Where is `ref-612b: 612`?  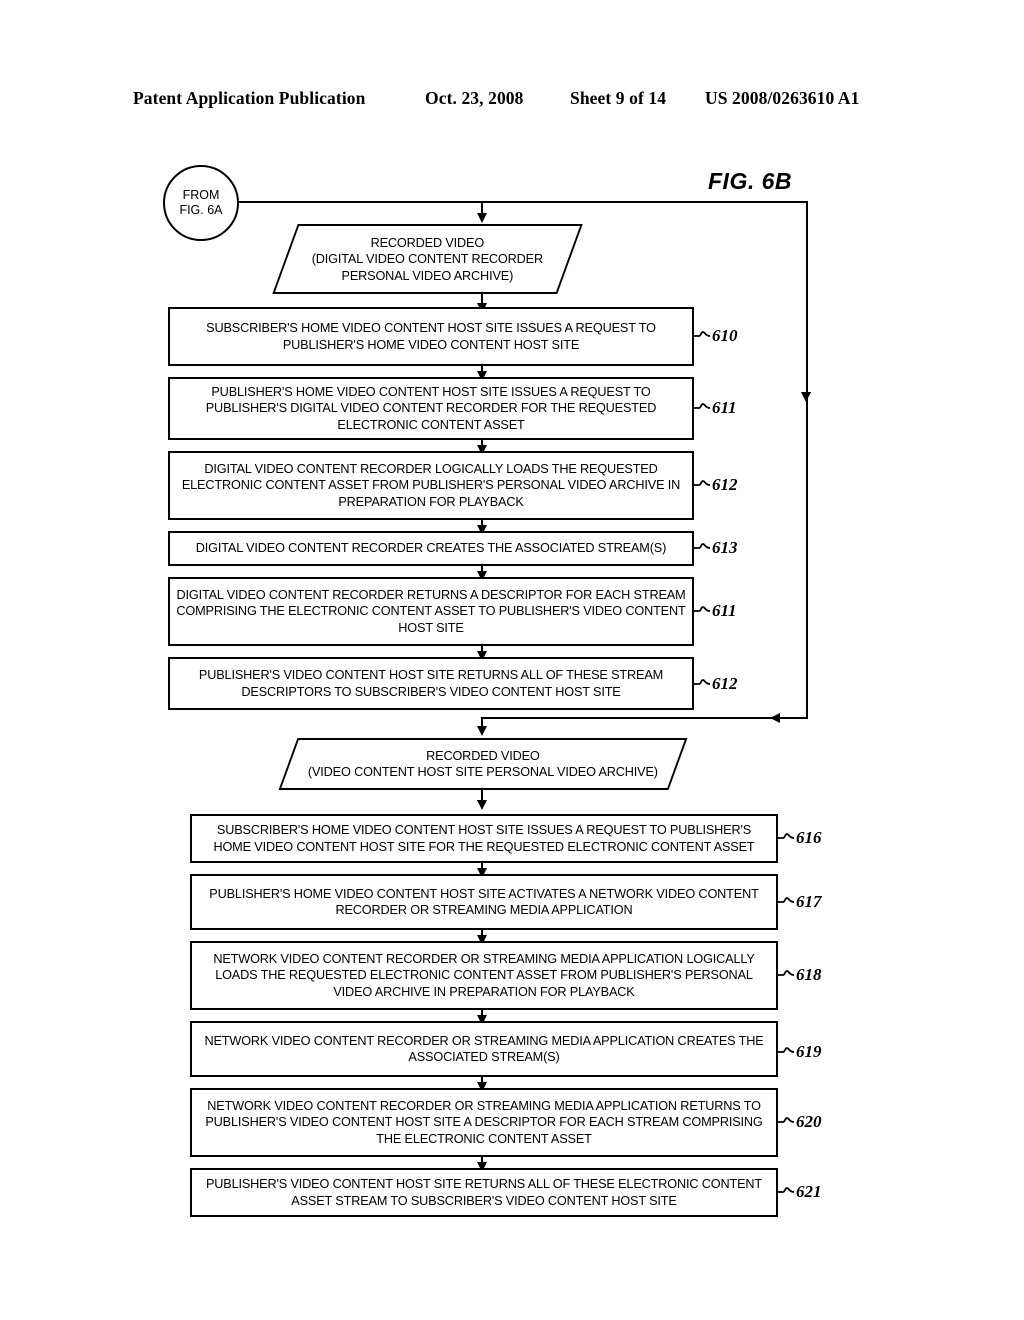 ref-612b: 612 is located at coordinates (725, 683).